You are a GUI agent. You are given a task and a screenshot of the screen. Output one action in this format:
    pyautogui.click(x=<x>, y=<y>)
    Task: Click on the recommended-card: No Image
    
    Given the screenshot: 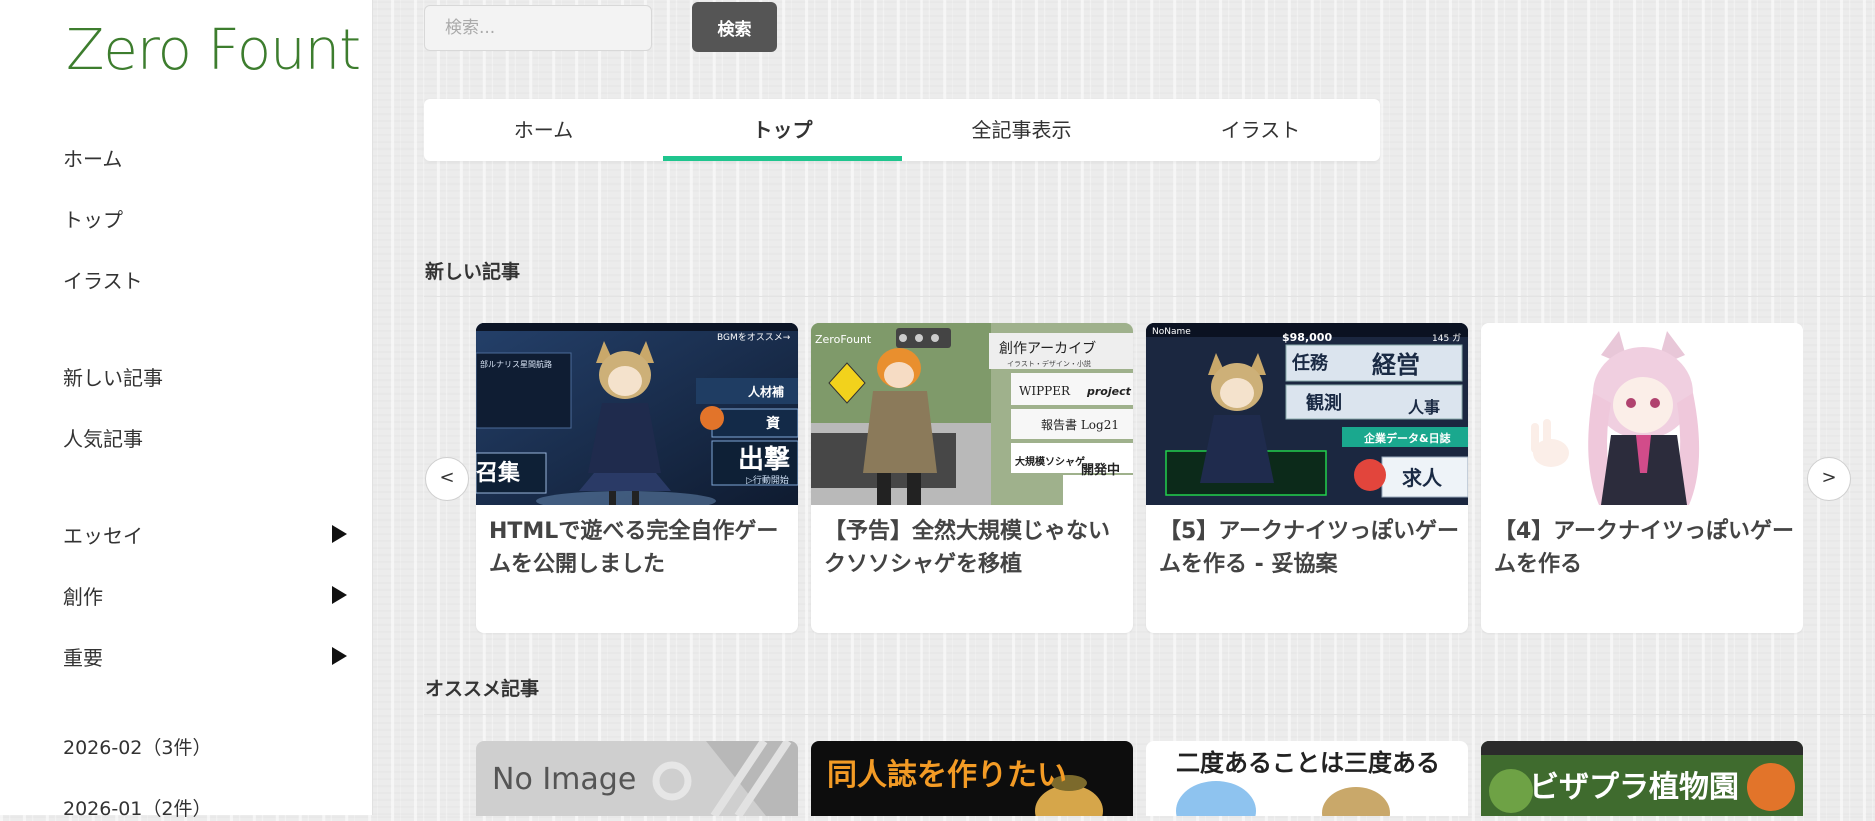 What is the action you would take?
    pyautogui.click(x=637, y=778)
    